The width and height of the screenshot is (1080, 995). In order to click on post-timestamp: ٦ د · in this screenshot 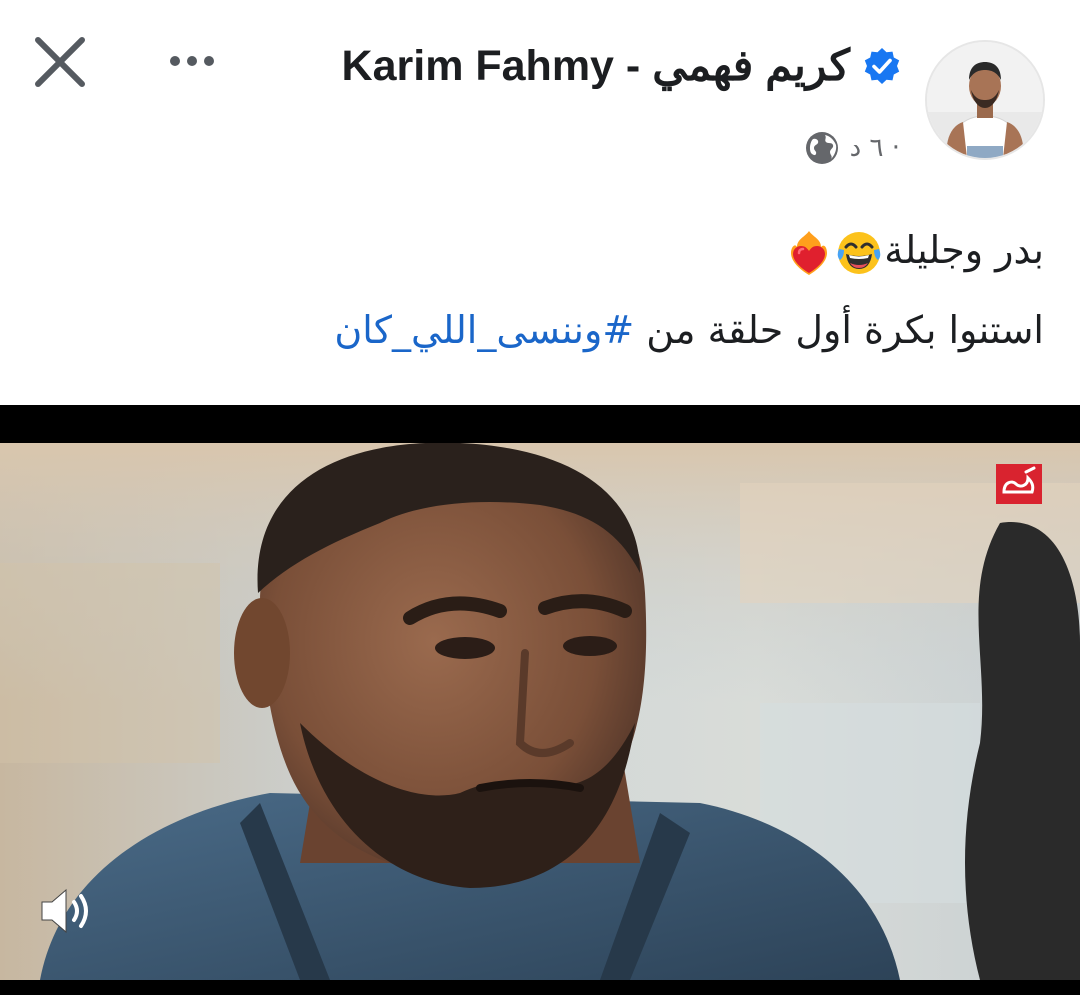, I will do `click(875, 148)`.